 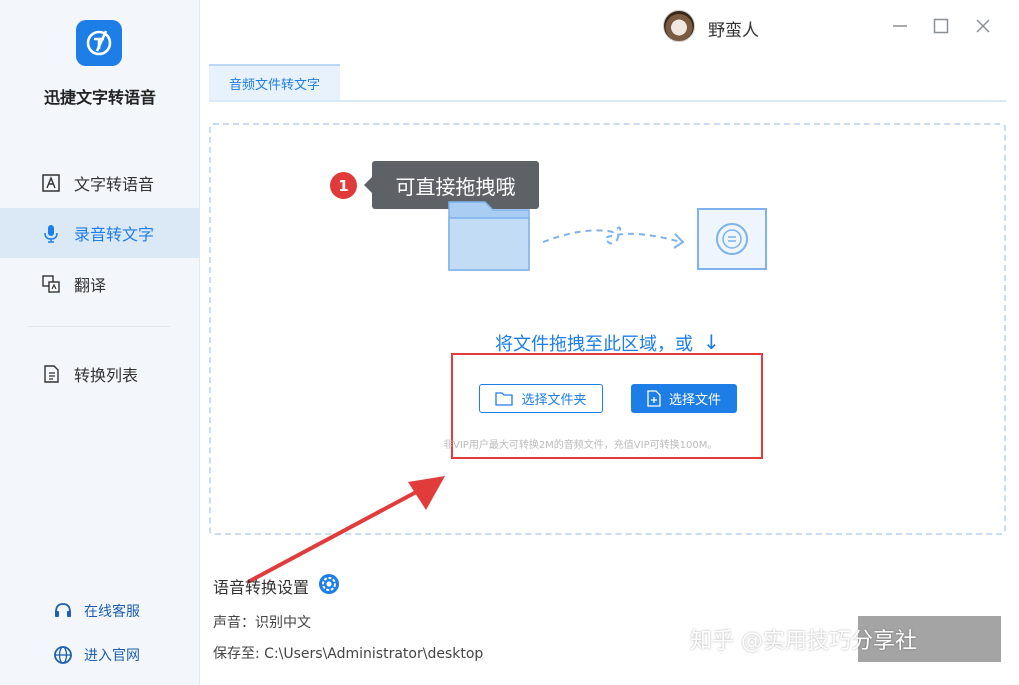 I want to click on settings-title: 语音转换设置, so click(x=261, y=587).